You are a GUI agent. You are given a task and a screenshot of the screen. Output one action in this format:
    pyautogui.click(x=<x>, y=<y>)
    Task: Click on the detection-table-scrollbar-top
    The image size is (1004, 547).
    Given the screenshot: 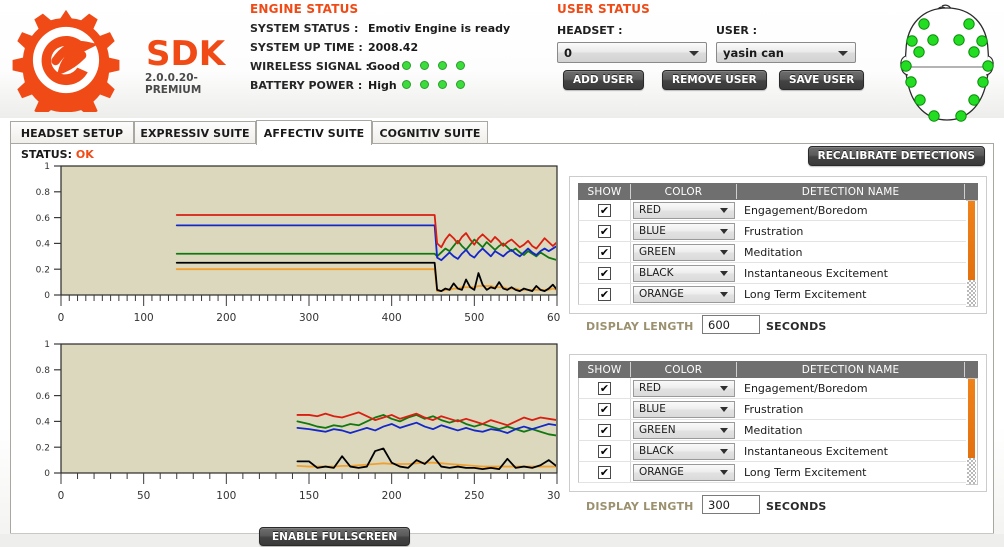 What is the action you would take?
    pyautogui.click(x=972, y=253)
    